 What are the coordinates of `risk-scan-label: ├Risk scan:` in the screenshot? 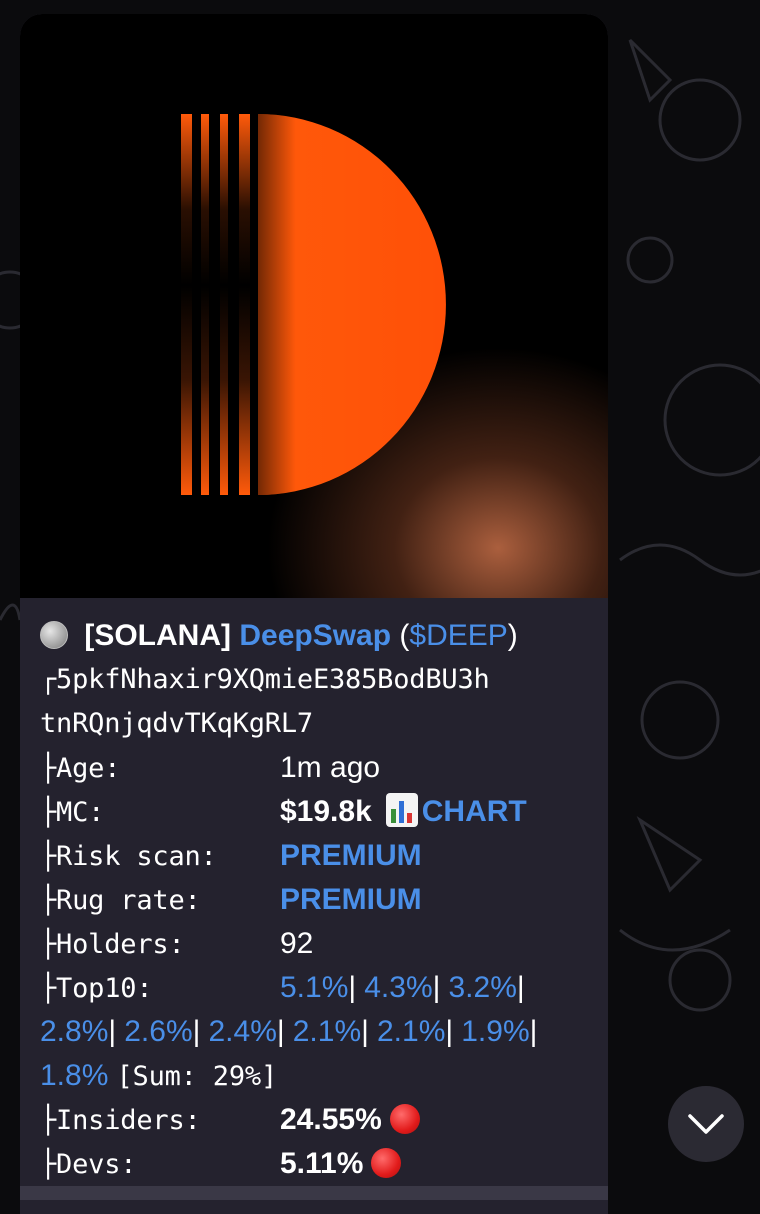 It's located at (128, 856).